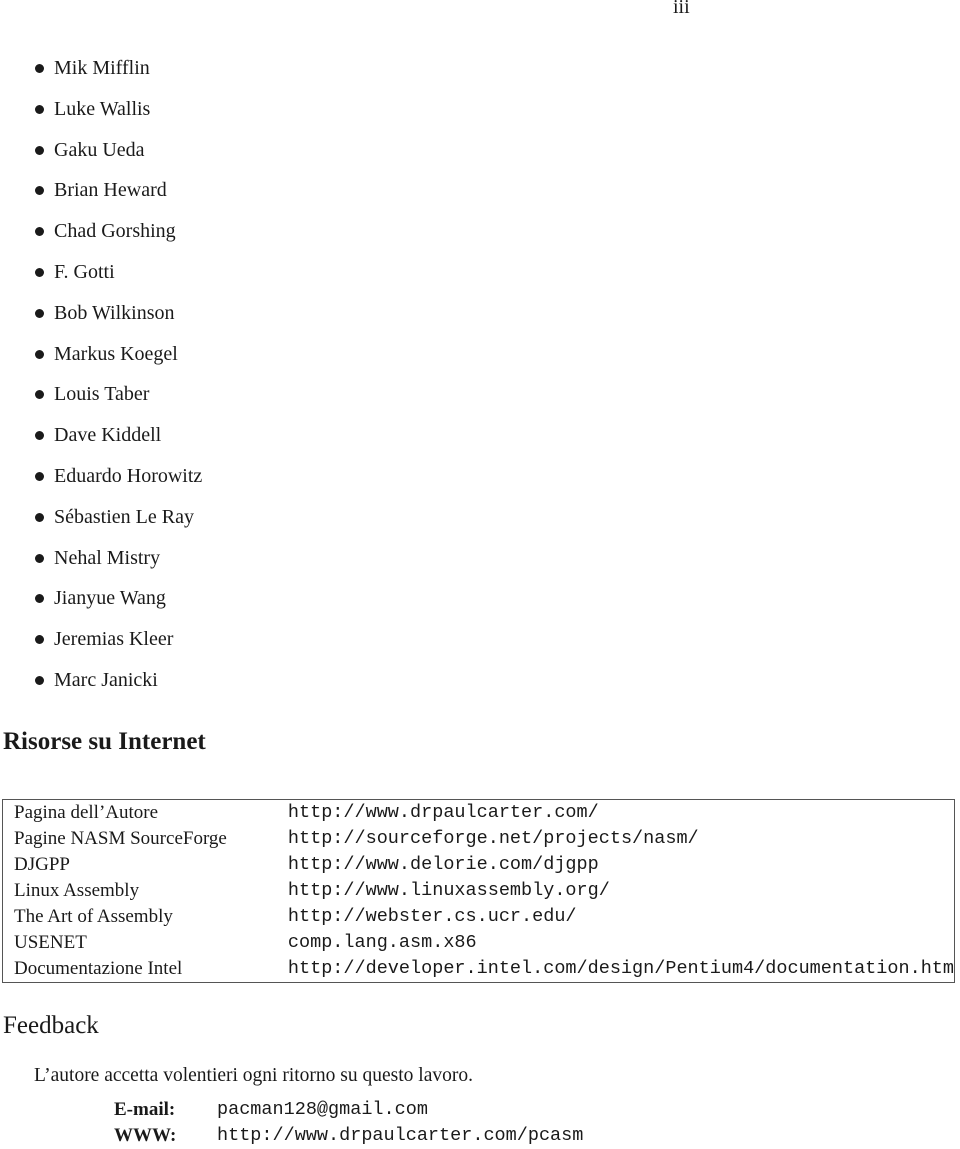 The width and height of the screenshot is (960, 1149). What do you see at coordinates (116, 353) in the screenshot?
I see `contributor-name: Markus Koegel` at bounding box center [116, 353].